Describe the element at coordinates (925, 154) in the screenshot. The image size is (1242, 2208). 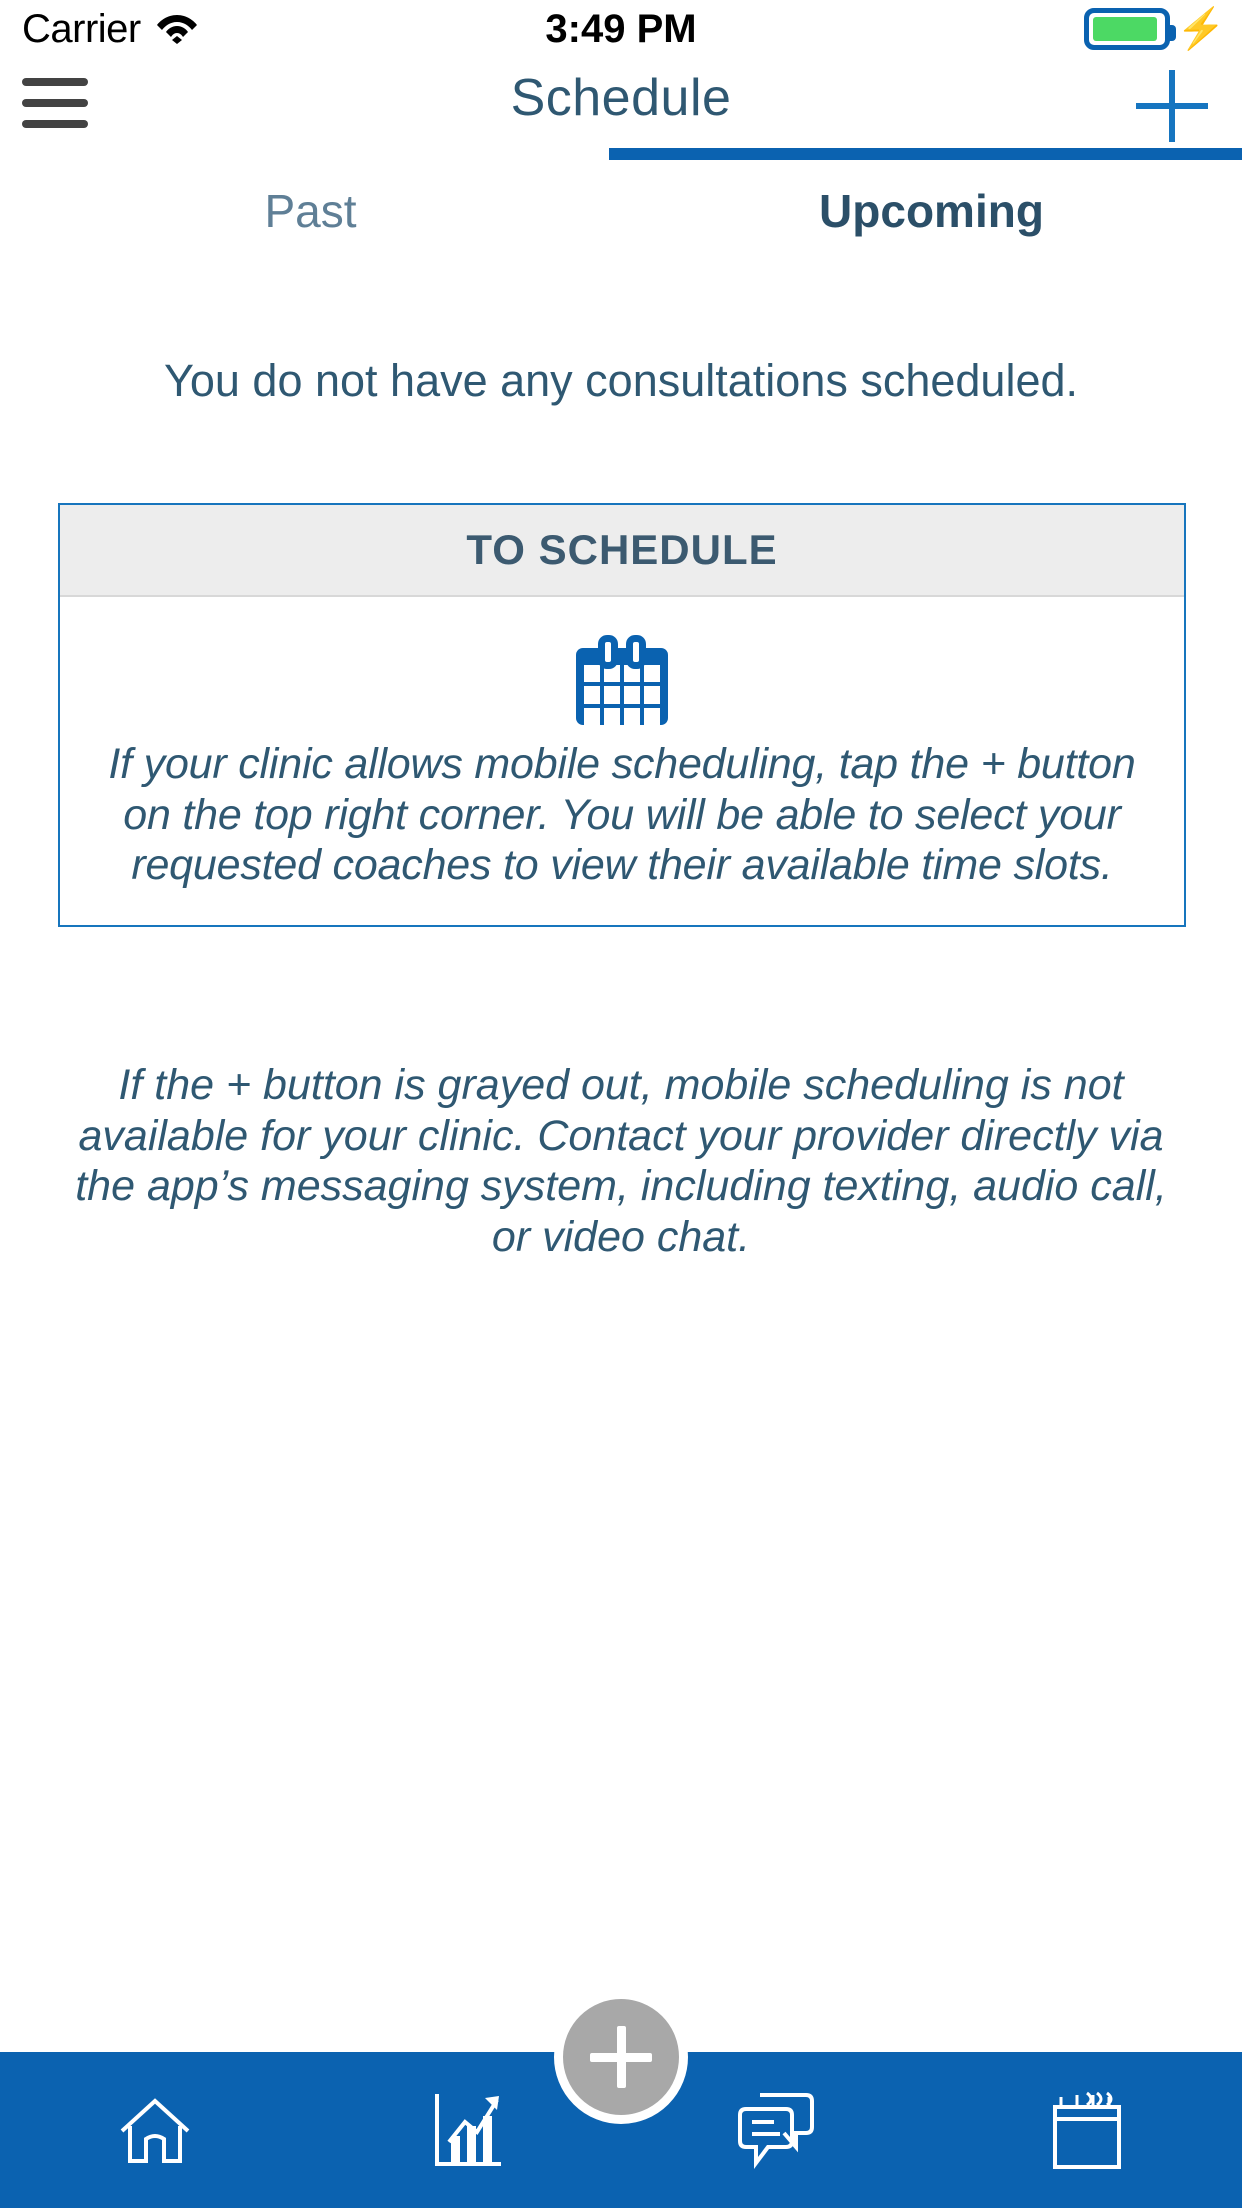
I see `tab-active-indicator` at that location.